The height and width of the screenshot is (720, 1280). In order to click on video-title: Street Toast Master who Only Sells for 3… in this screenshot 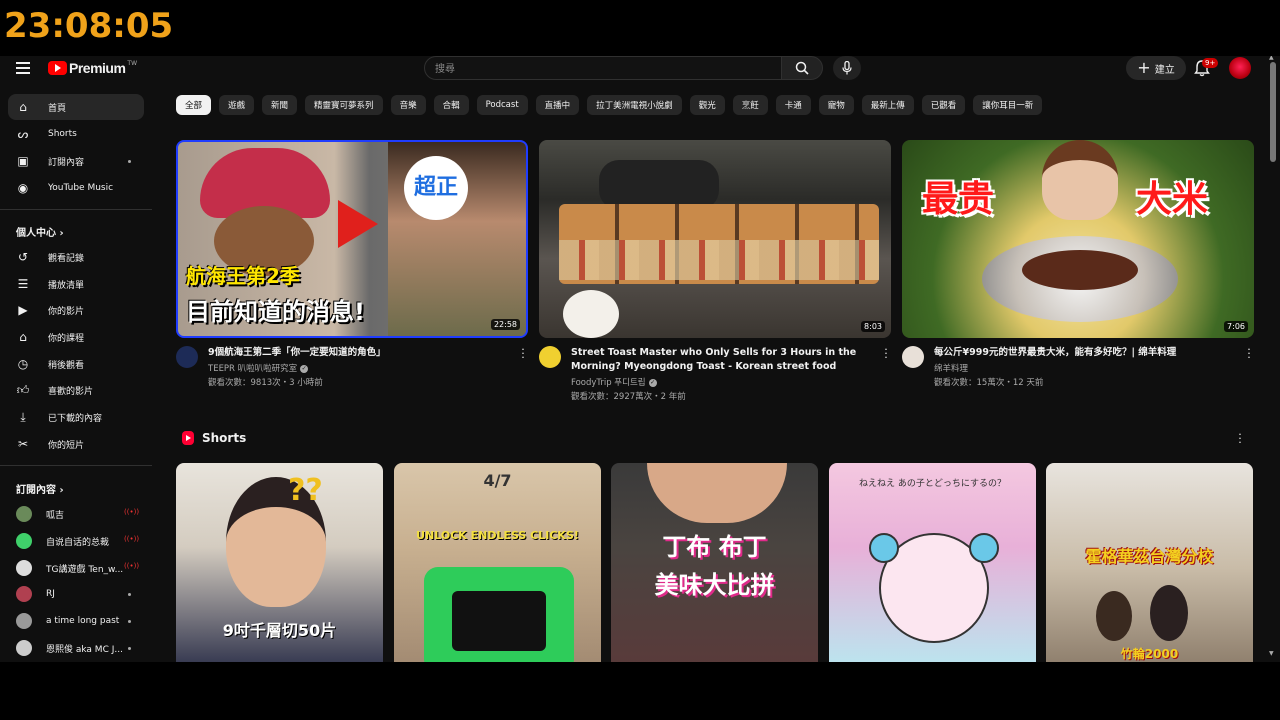, I will do `click(724, 360)`.